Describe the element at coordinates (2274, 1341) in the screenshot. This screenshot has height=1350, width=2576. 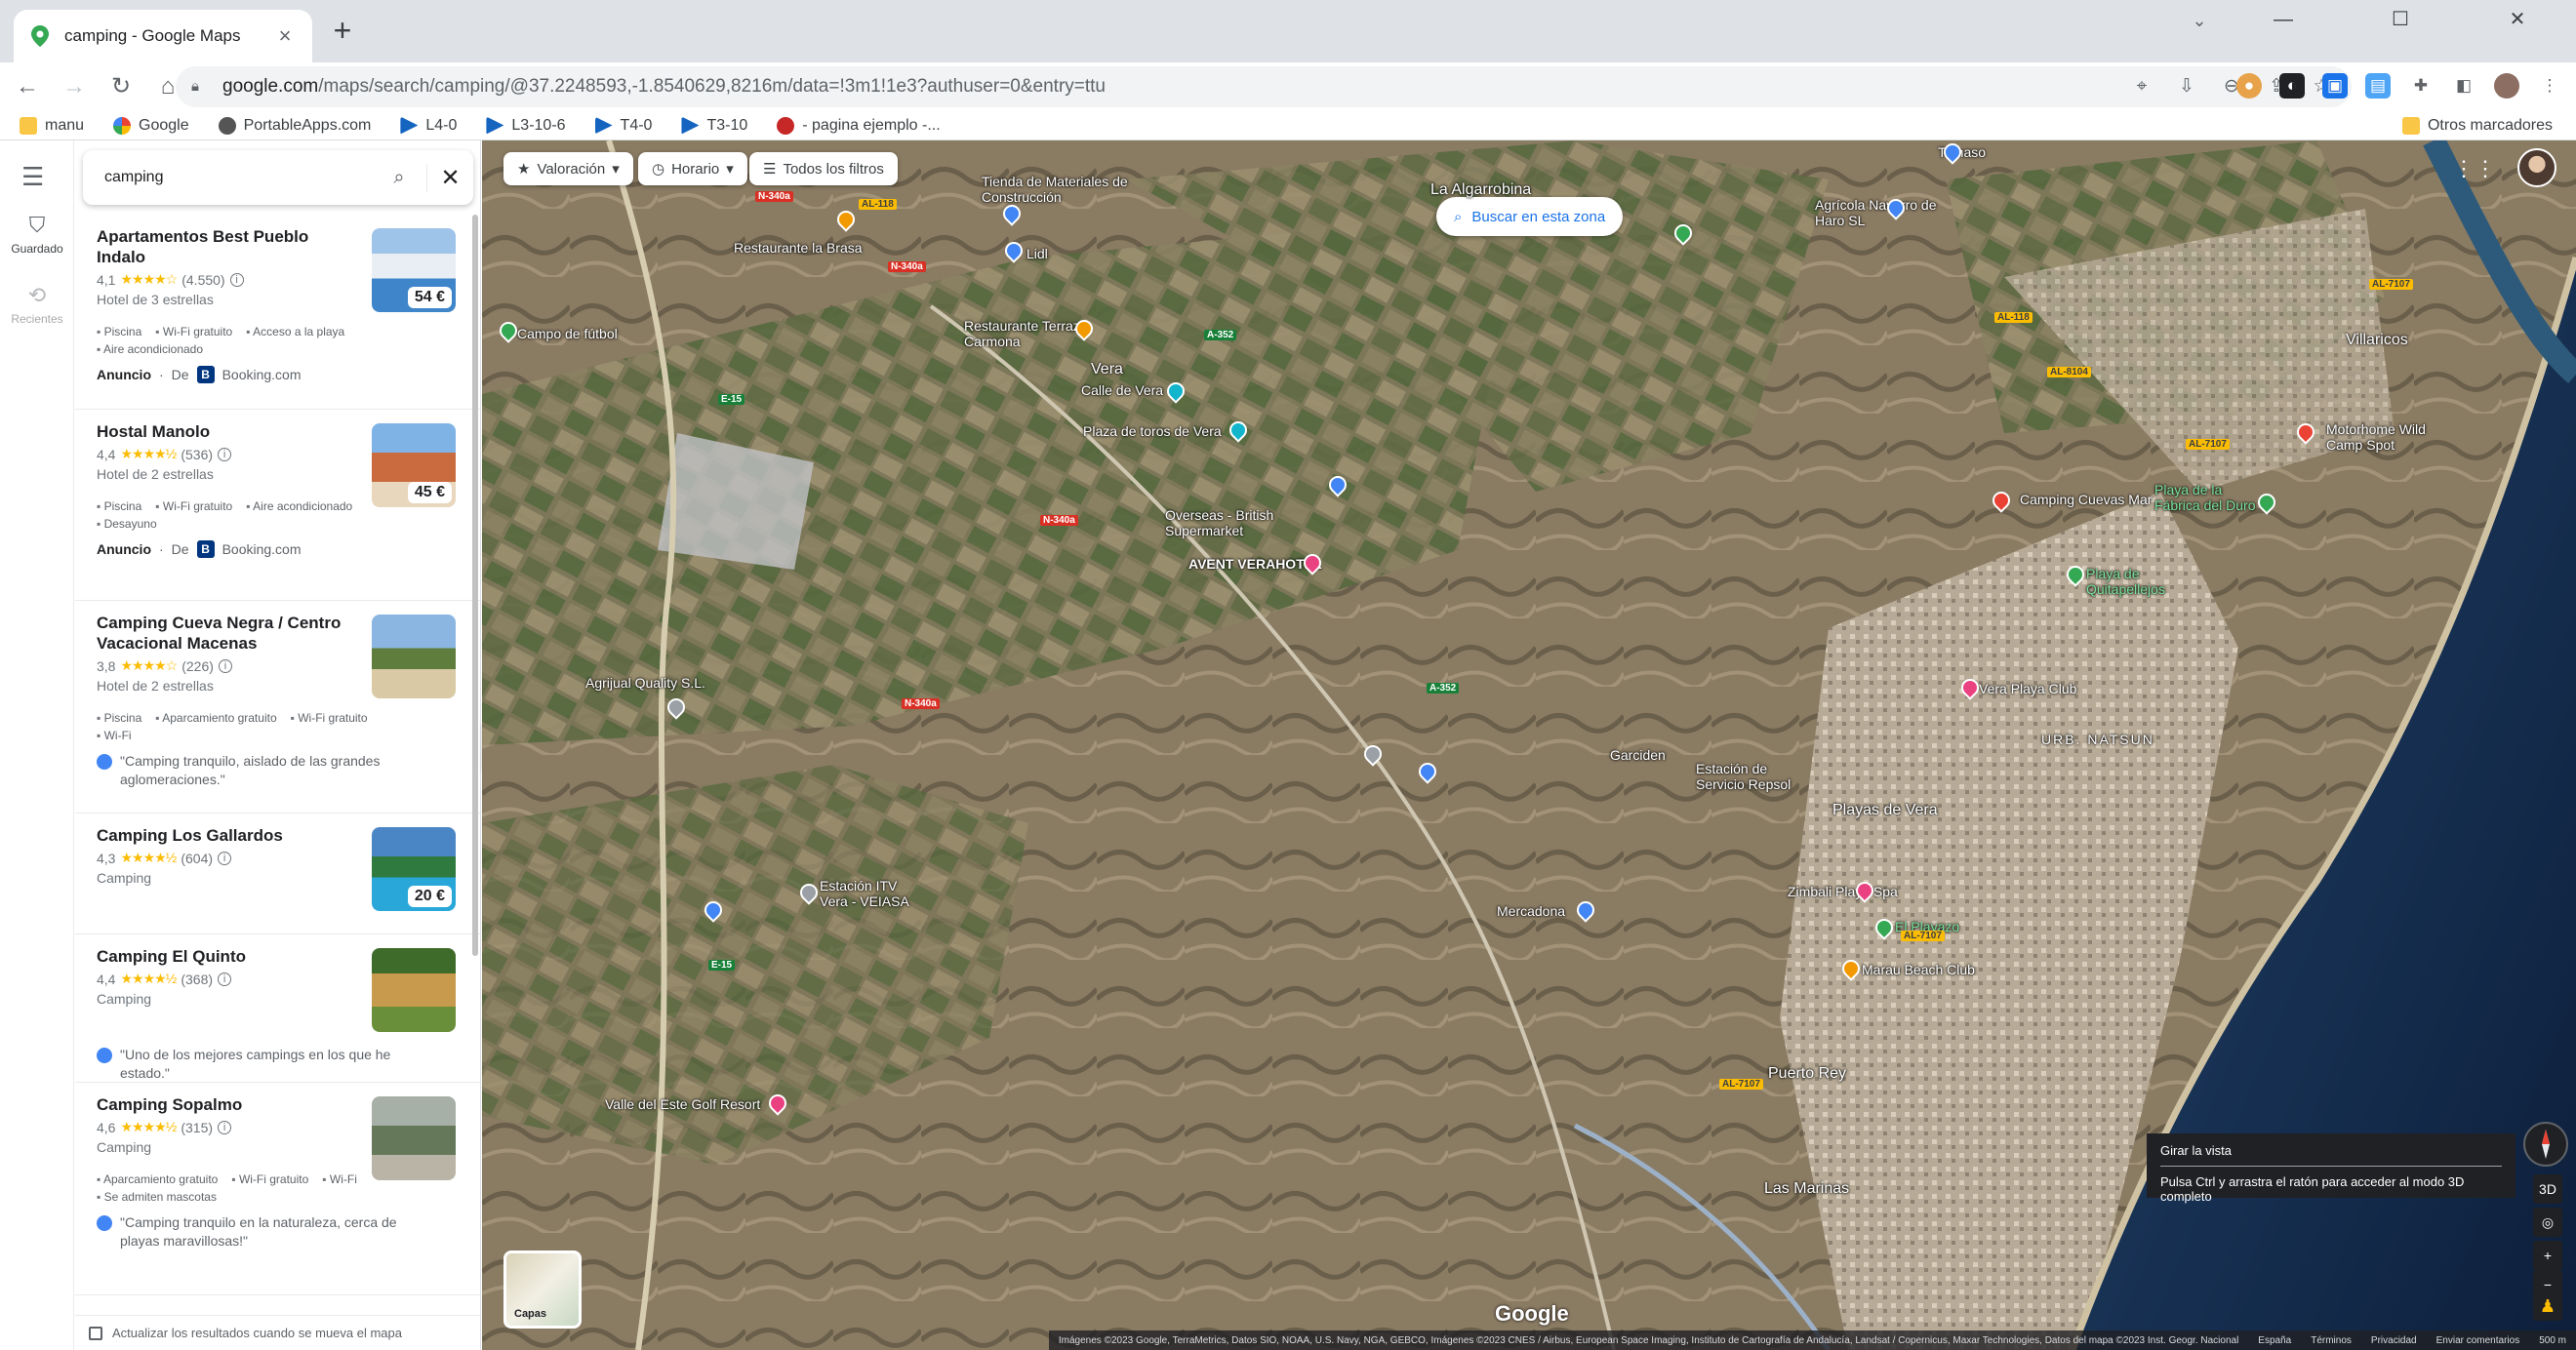
I see `footer-link: España` at that location.